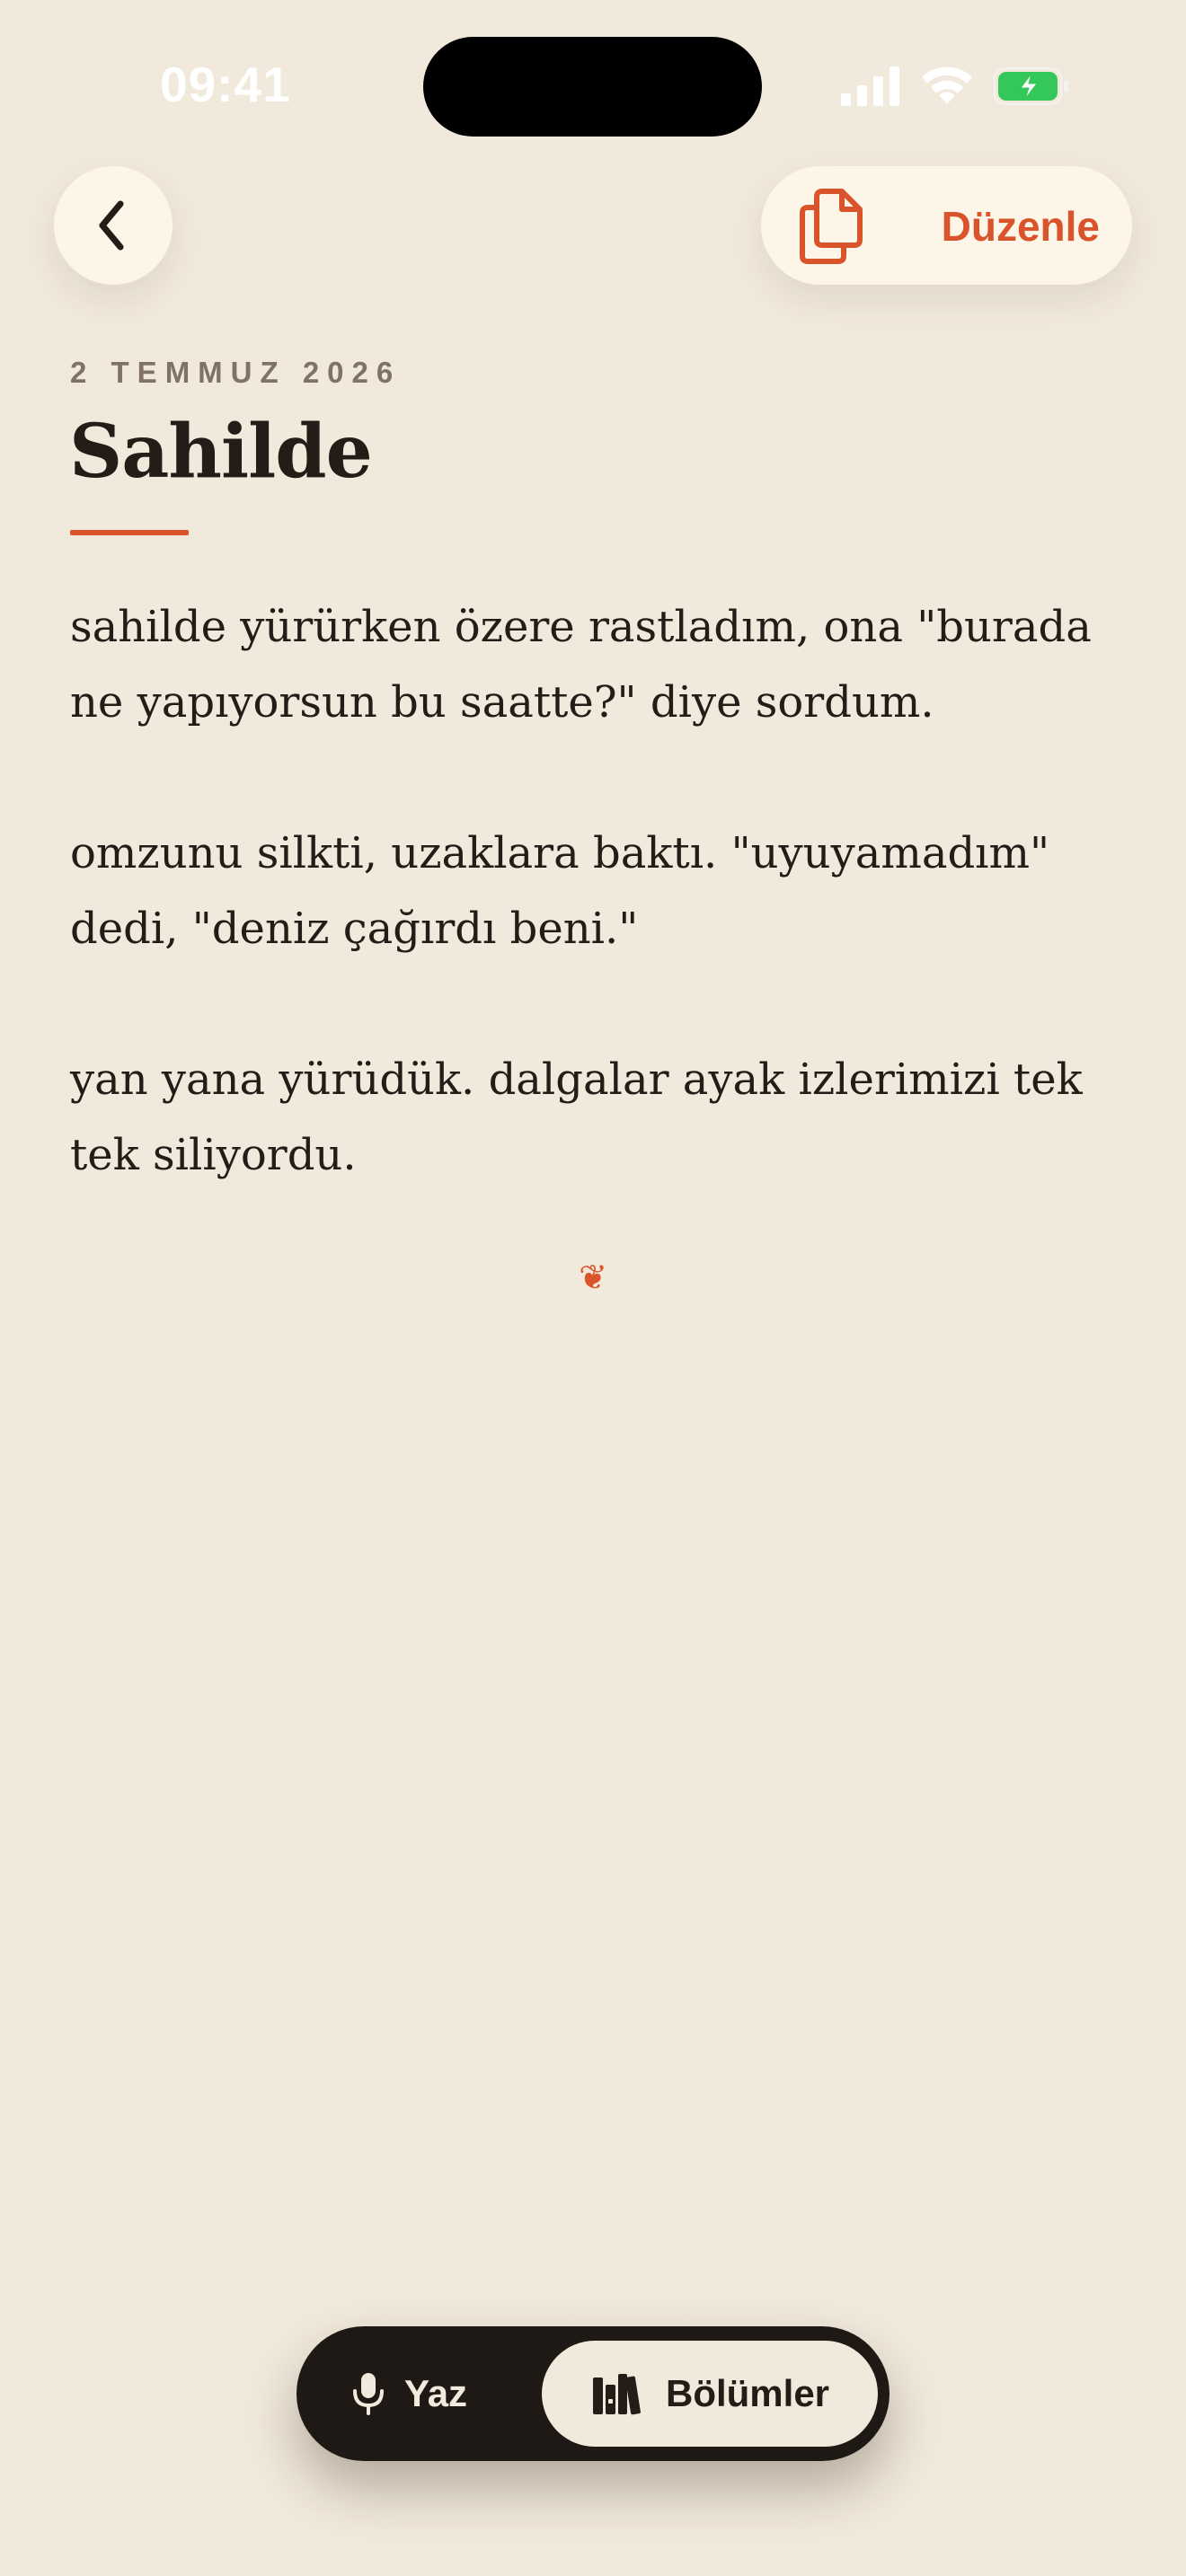 The width and height of the screenshot is (1186, 2576). What do you see at coordinates (225, 84) in the screenshot?
I see `status-time: 09:41` at bounding box center [225, 84].